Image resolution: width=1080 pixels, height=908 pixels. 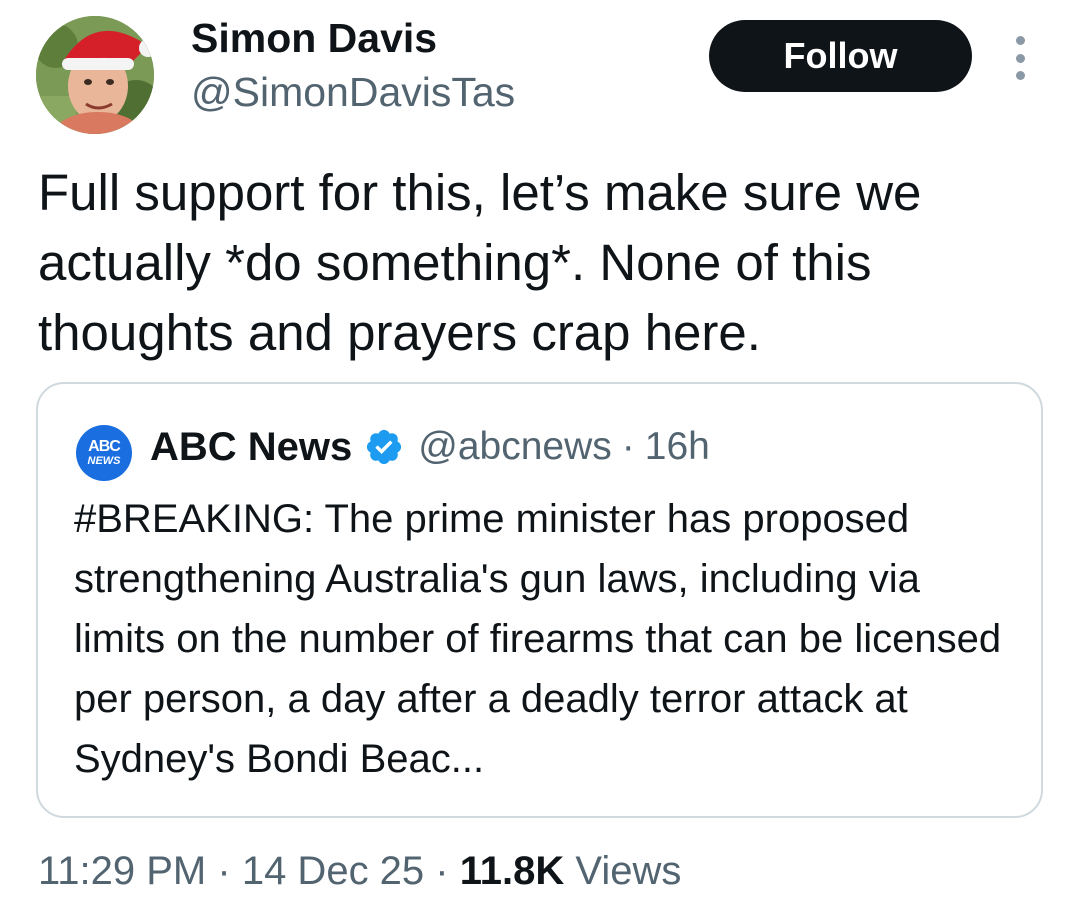 What do you see at coordinates (104, 461) in the screenshot?
I see `abc-logo-news: NEWS` at bounding box center [104, 461].